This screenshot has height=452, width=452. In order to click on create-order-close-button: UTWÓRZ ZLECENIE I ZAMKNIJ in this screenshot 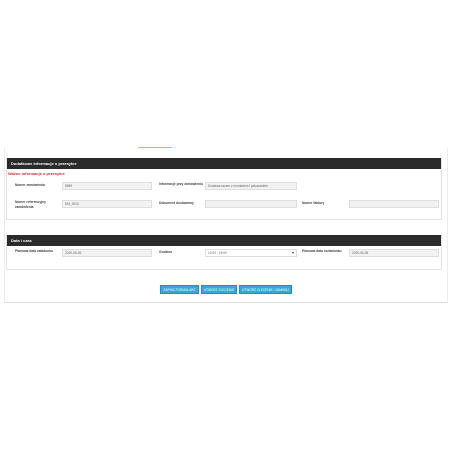, I will do `click(265, 289)`.